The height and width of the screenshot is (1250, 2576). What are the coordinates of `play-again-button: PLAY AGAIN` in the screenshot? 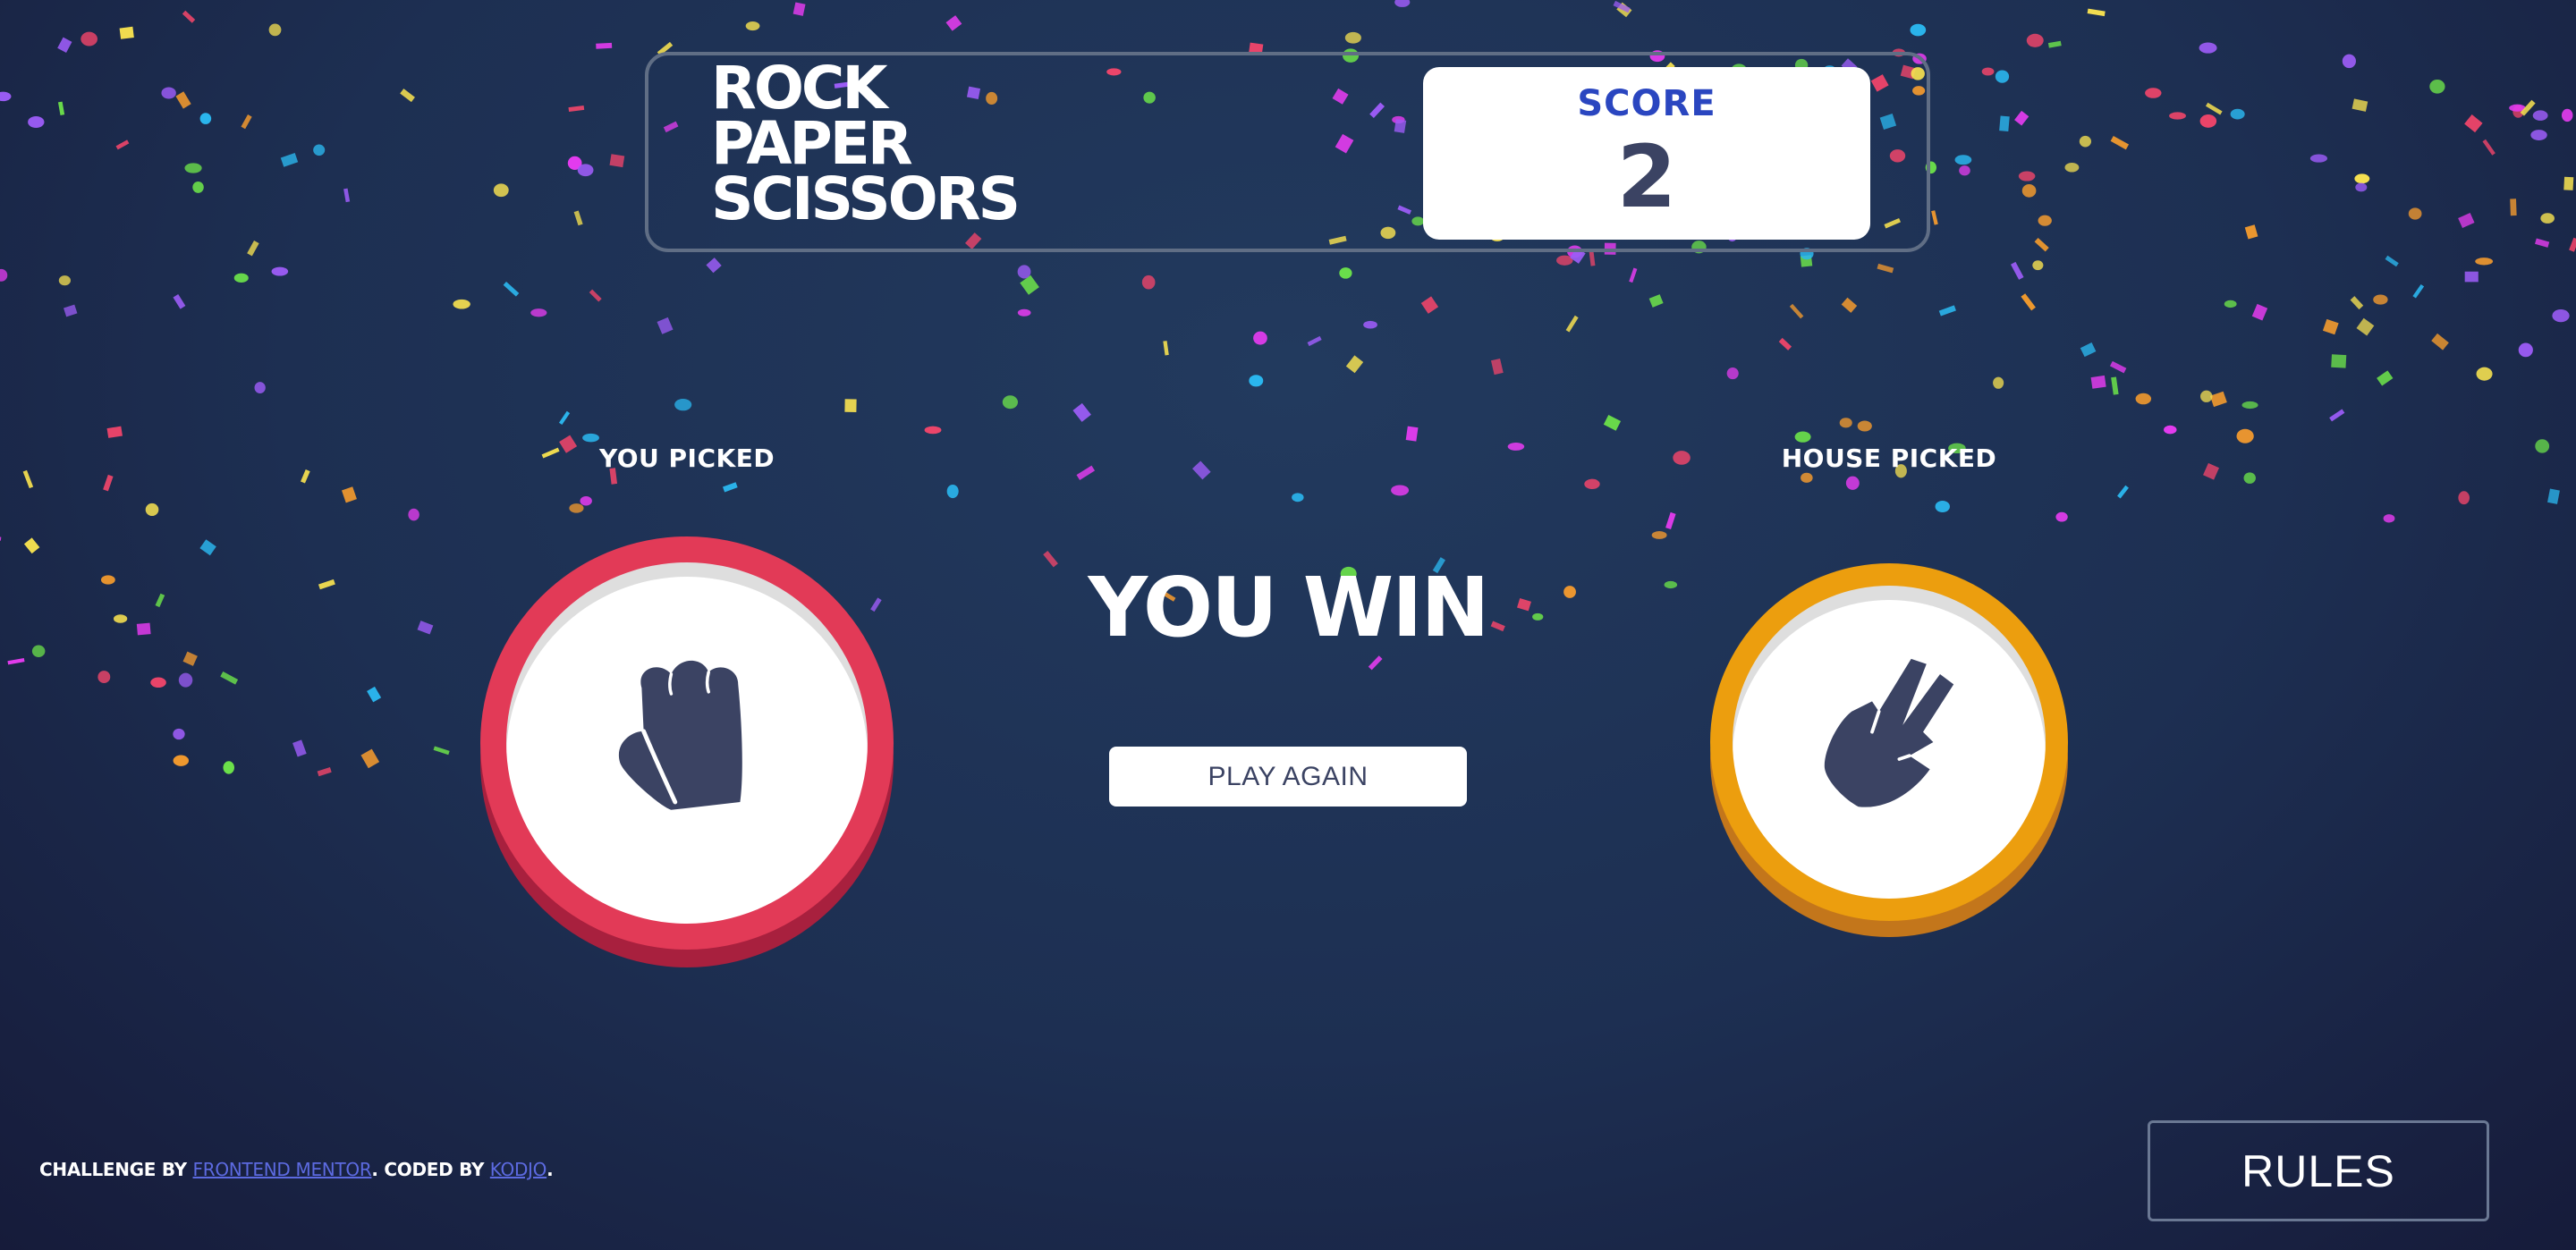 It's located at (1288, 777).